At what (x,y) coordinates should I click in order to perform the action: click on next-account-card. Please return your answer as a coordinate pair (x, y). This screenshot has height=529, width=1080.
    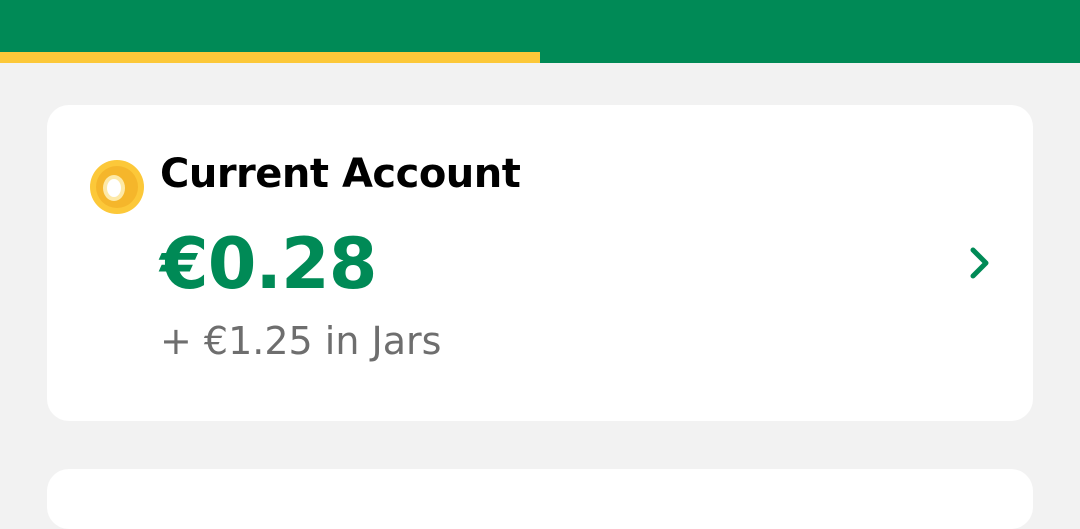
    Looking at the image, I should click on (540, 499).